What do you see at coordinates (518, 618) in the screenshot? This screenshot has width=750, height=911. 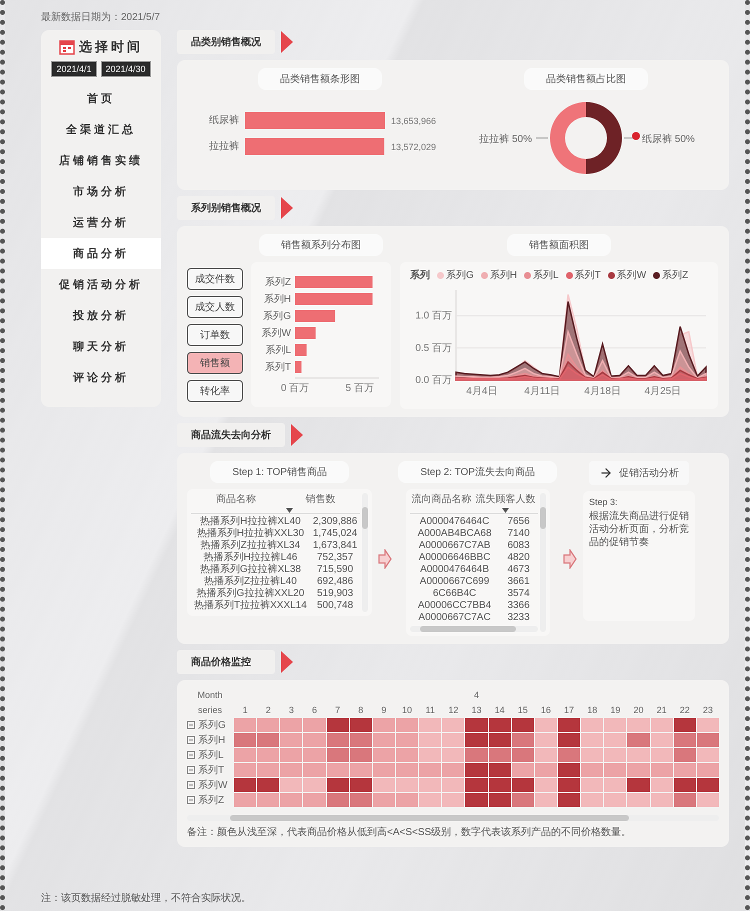 I see `table-cell-text: 3233` at bounding box center [518, 618].